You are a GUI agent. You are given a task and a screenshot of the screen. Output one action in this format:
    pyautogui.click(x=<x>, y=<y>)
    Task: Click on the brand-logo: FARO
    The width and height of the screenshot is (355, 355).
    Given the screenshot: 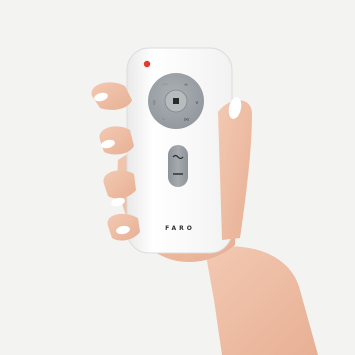 What is the action you would take?
    pyautogui.click(x=180, y=228)
    